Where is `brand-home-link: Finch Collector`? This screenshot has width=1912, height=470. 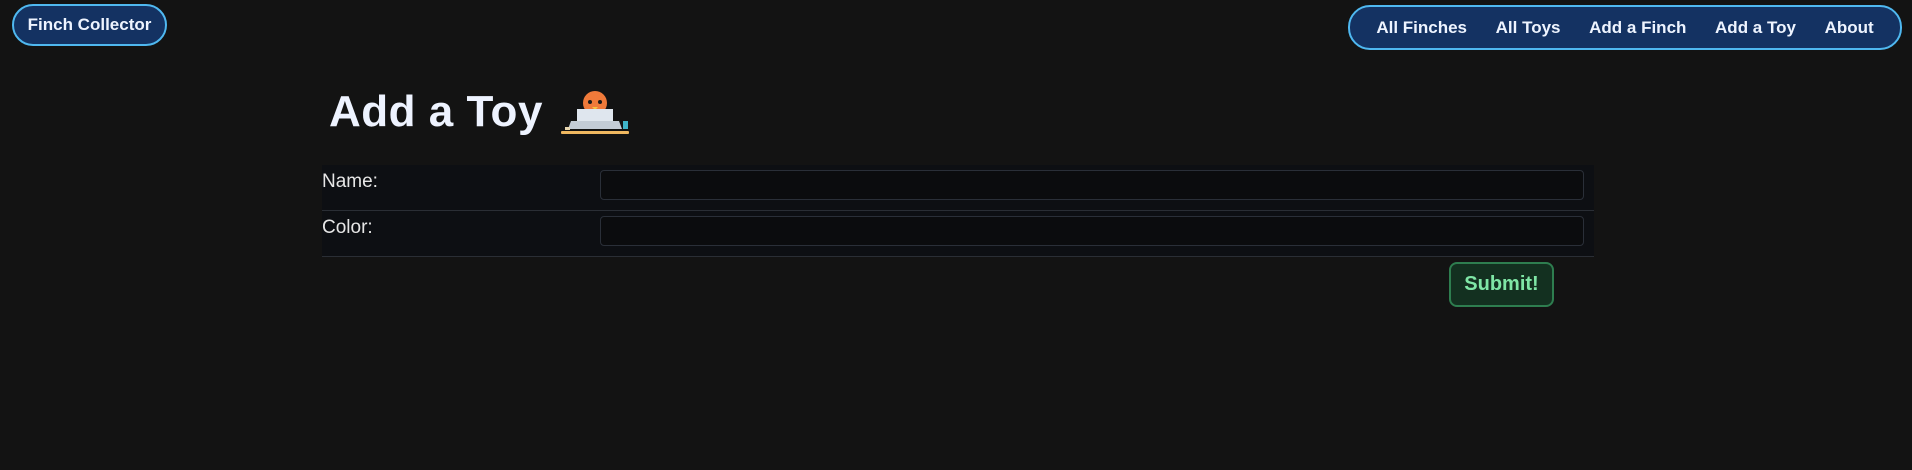
brand-home-link: Finch Collector is located at coordinates (89, 25).